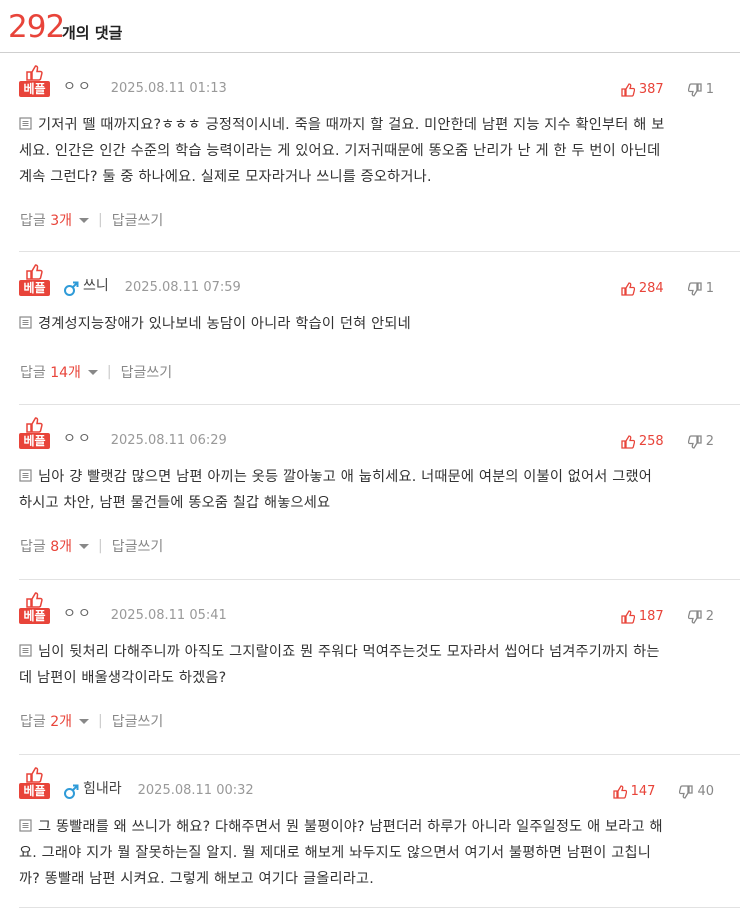 This screenshot has width=740, height=908. What do you see at coordinates (667, 89) in the screenshot?
I see `vote-bar: 387 1` at bounding box center [667, 89].